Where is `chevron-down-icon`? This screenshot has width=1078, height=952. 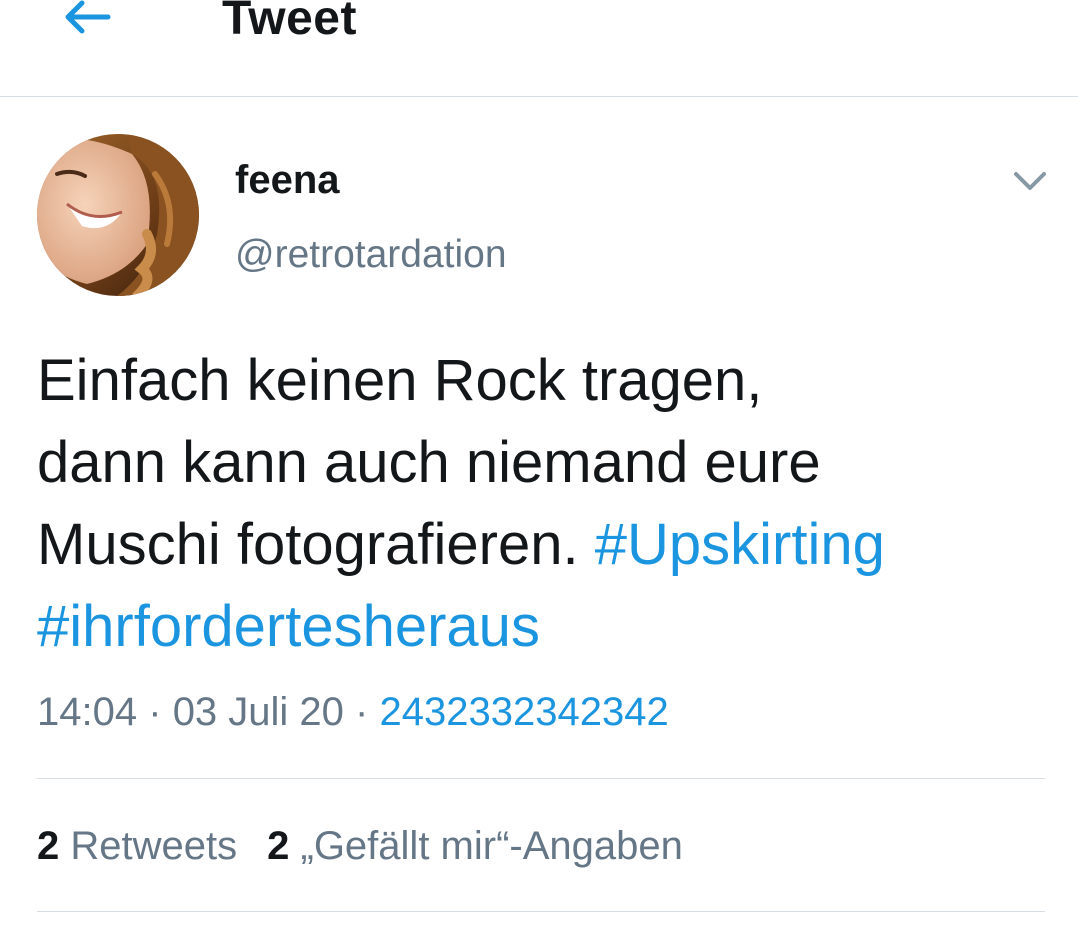
chevron-down-icon is located at coordinates (1030, 181).